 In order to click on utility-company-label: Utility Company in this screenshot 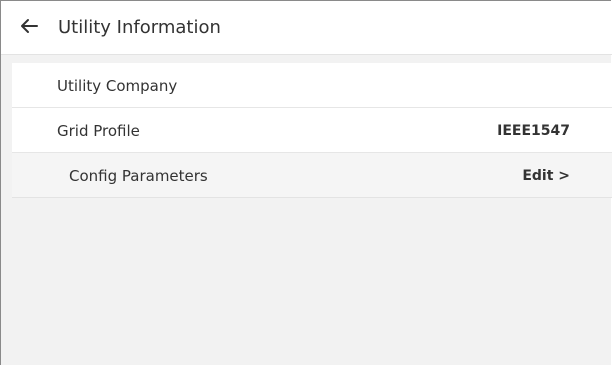, I will do `click(117, 86)`.